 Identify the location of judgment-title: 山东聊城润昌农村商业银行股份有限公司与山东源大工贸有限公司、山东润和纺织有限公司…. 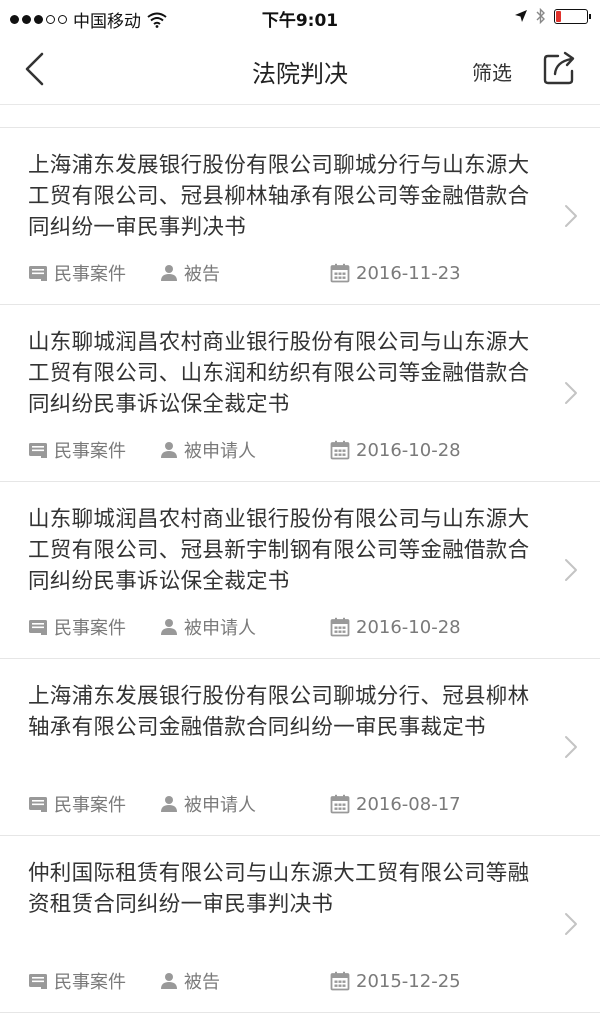
(279, 373).